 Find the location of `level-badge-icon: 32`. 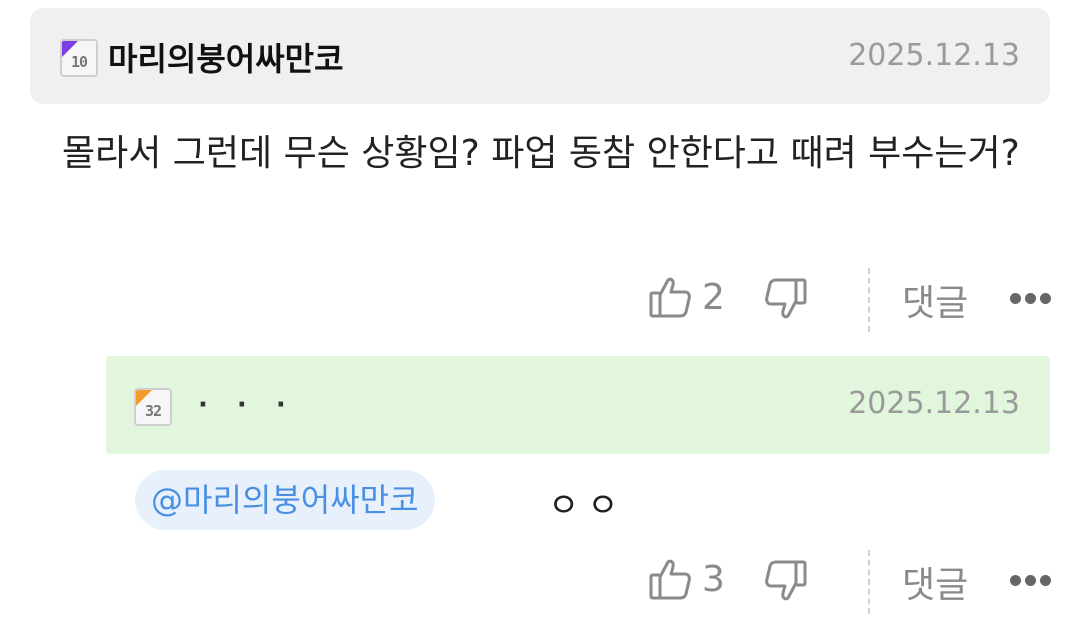

level-badge-icon: 32 is located at coordinates (153, 407).